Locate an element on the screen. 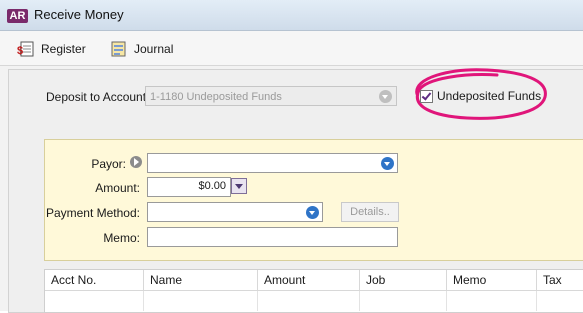  deposit-account-value: 1-1180 Undeposited Funds is located at coordinates (216, 97).